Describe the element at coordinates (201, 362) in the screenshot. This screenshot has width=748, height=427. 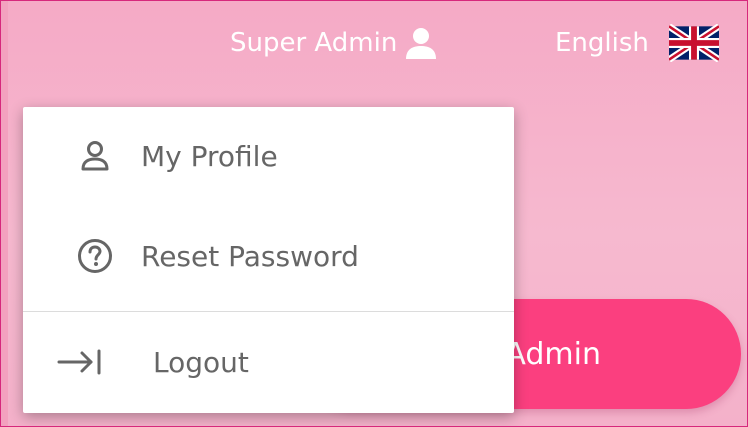
I see `menu-item-label: Logout` at that location.